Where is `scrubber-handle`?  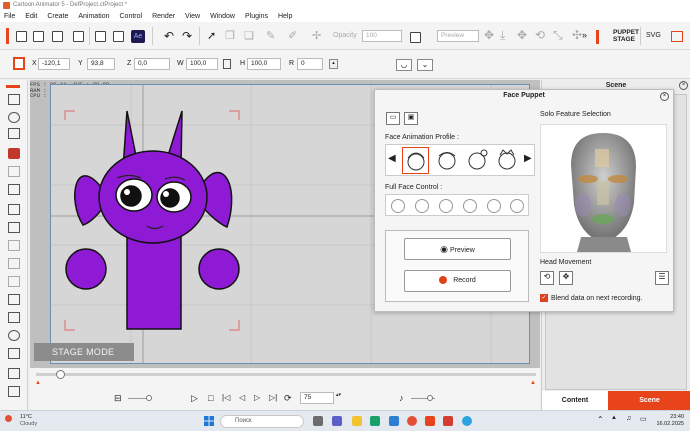 scrubber-handle is located at coordinates (60, 374).